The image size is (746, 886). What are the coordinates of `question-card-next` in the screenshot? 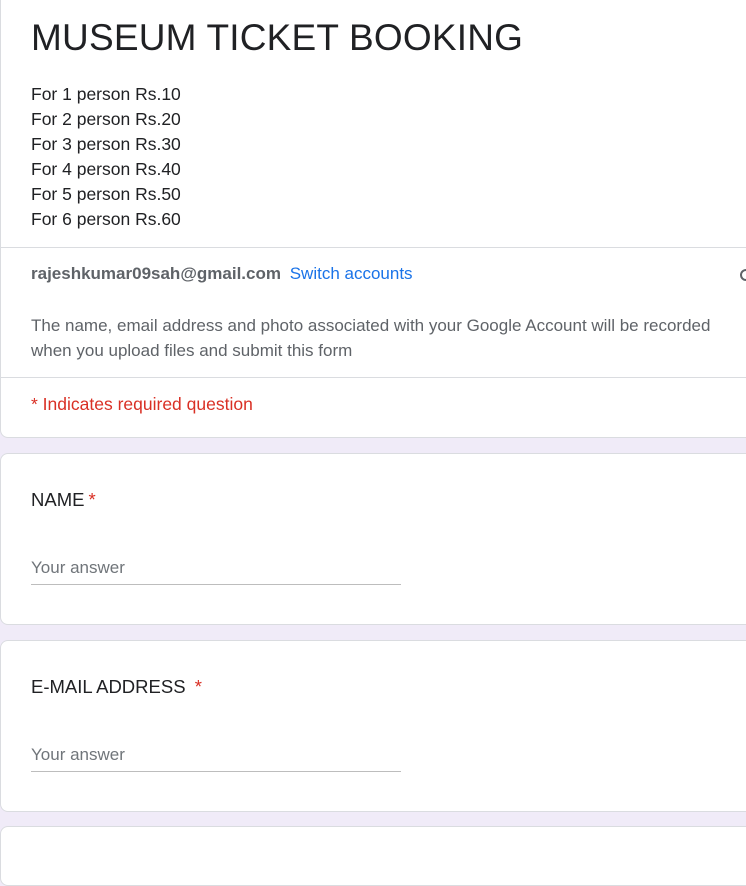 It's located at (373, 856).